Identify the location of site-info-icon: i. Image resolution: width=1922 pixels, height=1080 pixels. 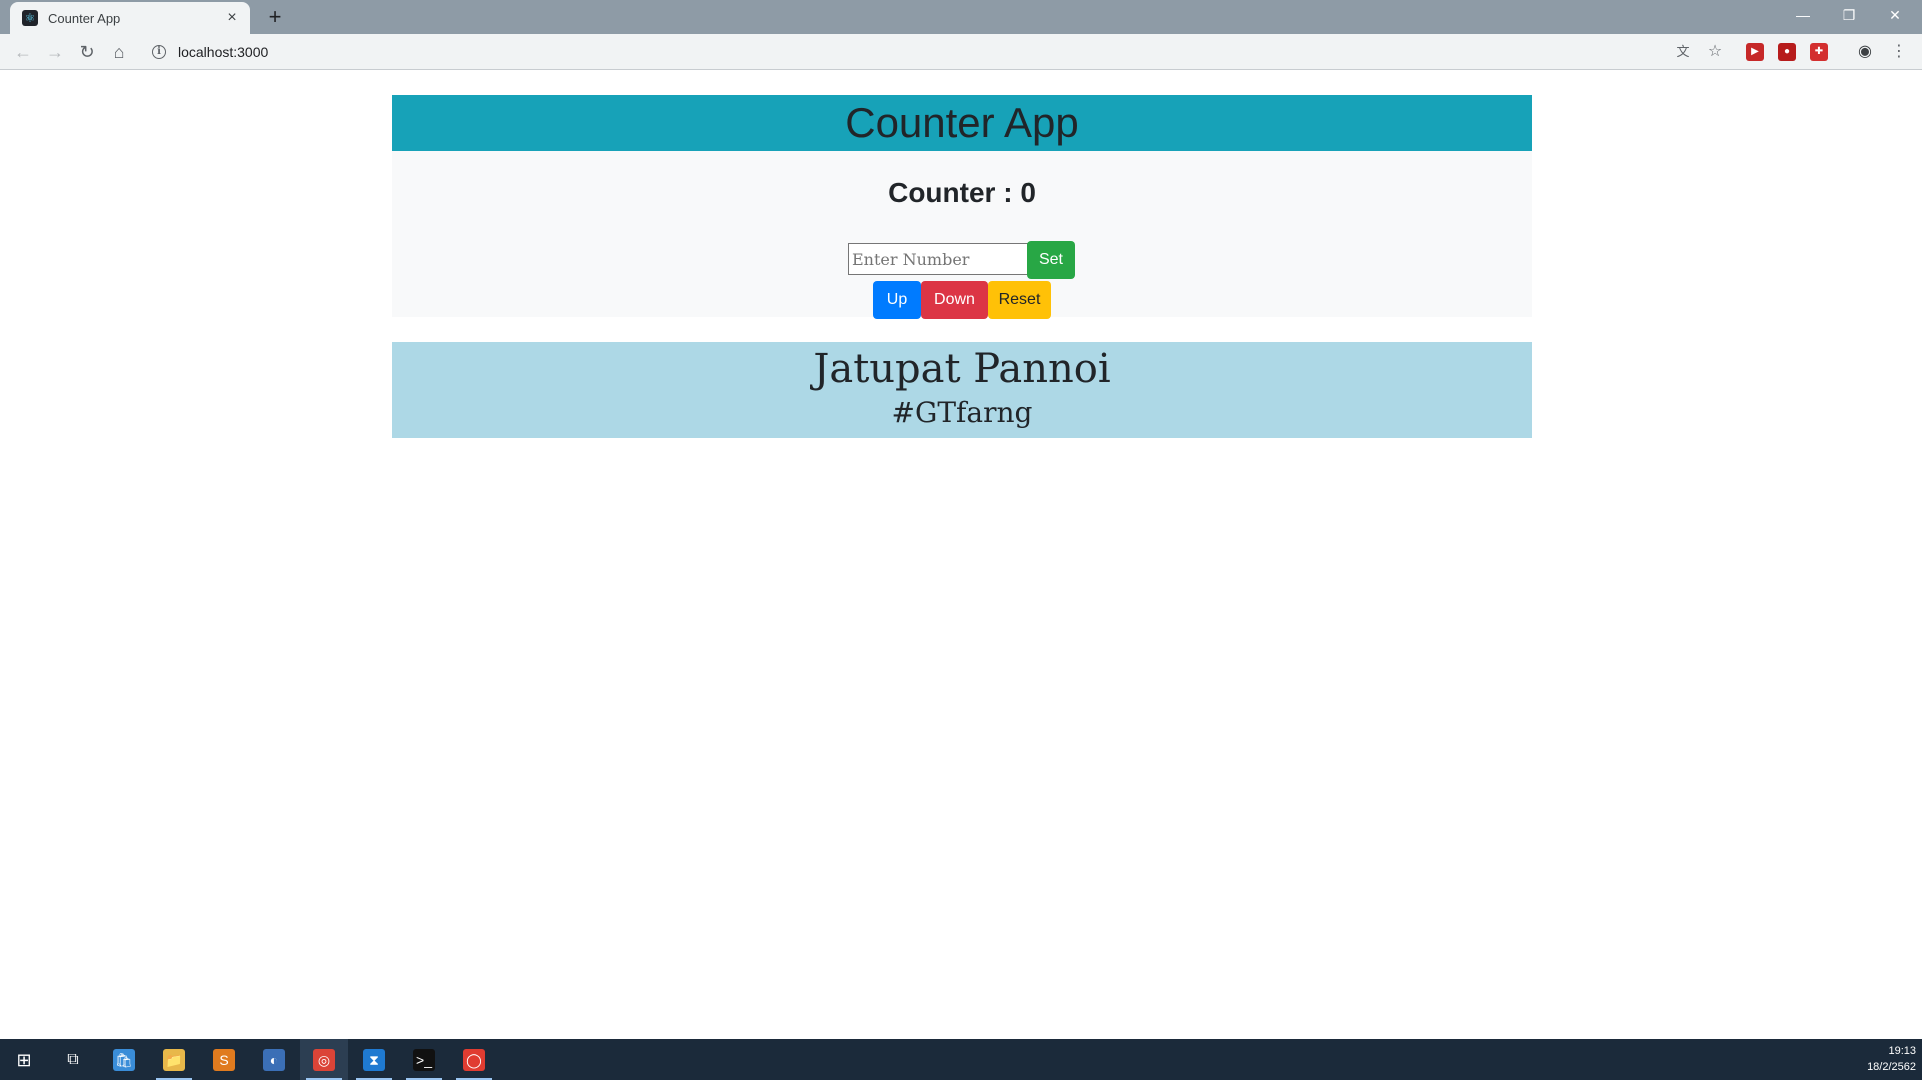
(159, 52).